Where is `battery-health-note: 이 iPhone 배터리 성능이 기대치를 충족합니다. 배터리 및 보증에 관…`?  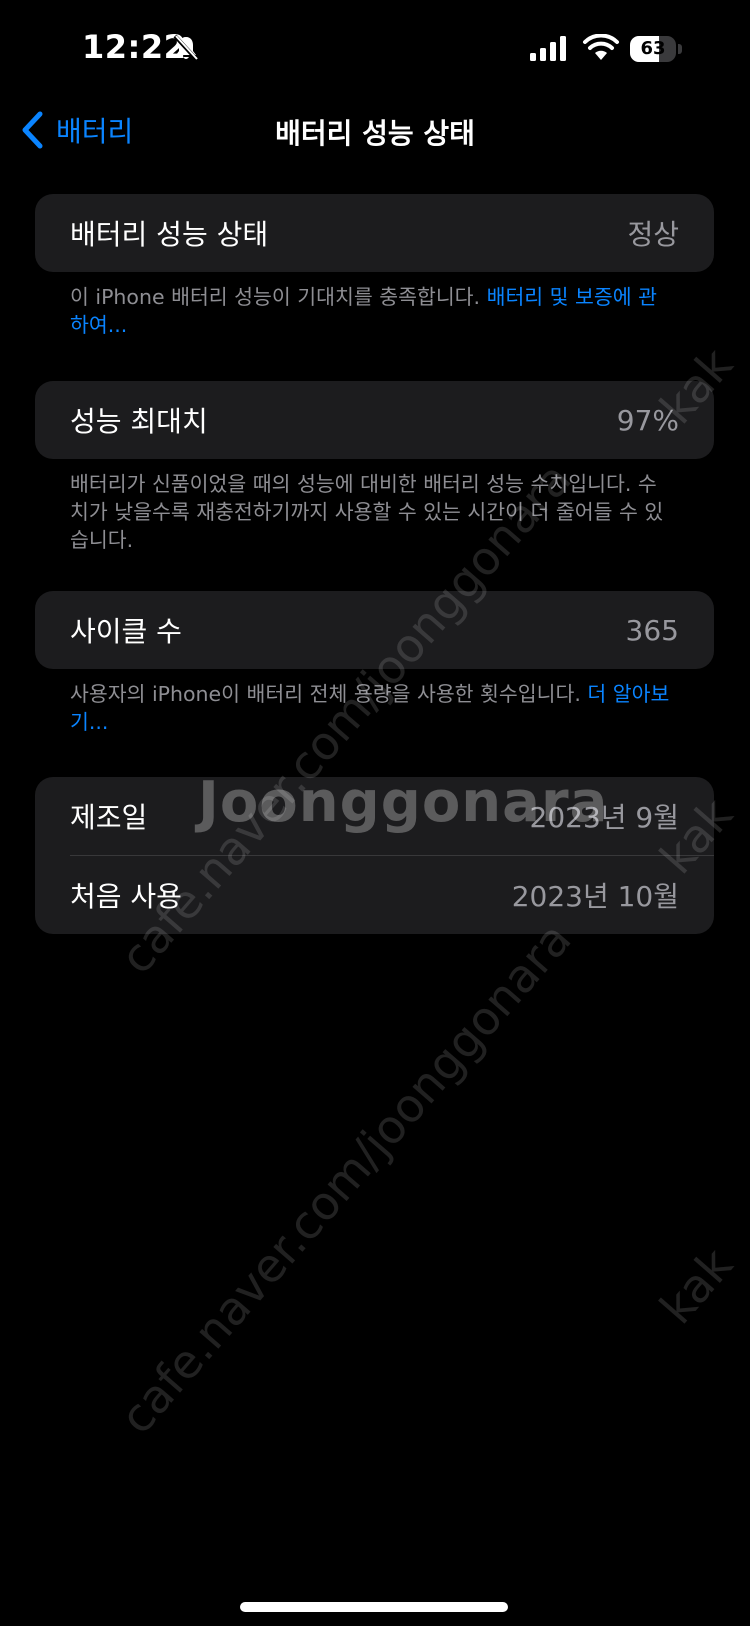
battery-health-note: 이 iPhone 배터리 성능이 기대치를 충족합니다. 배터리 및 보증에 관… is located at coordinates (370, 311).